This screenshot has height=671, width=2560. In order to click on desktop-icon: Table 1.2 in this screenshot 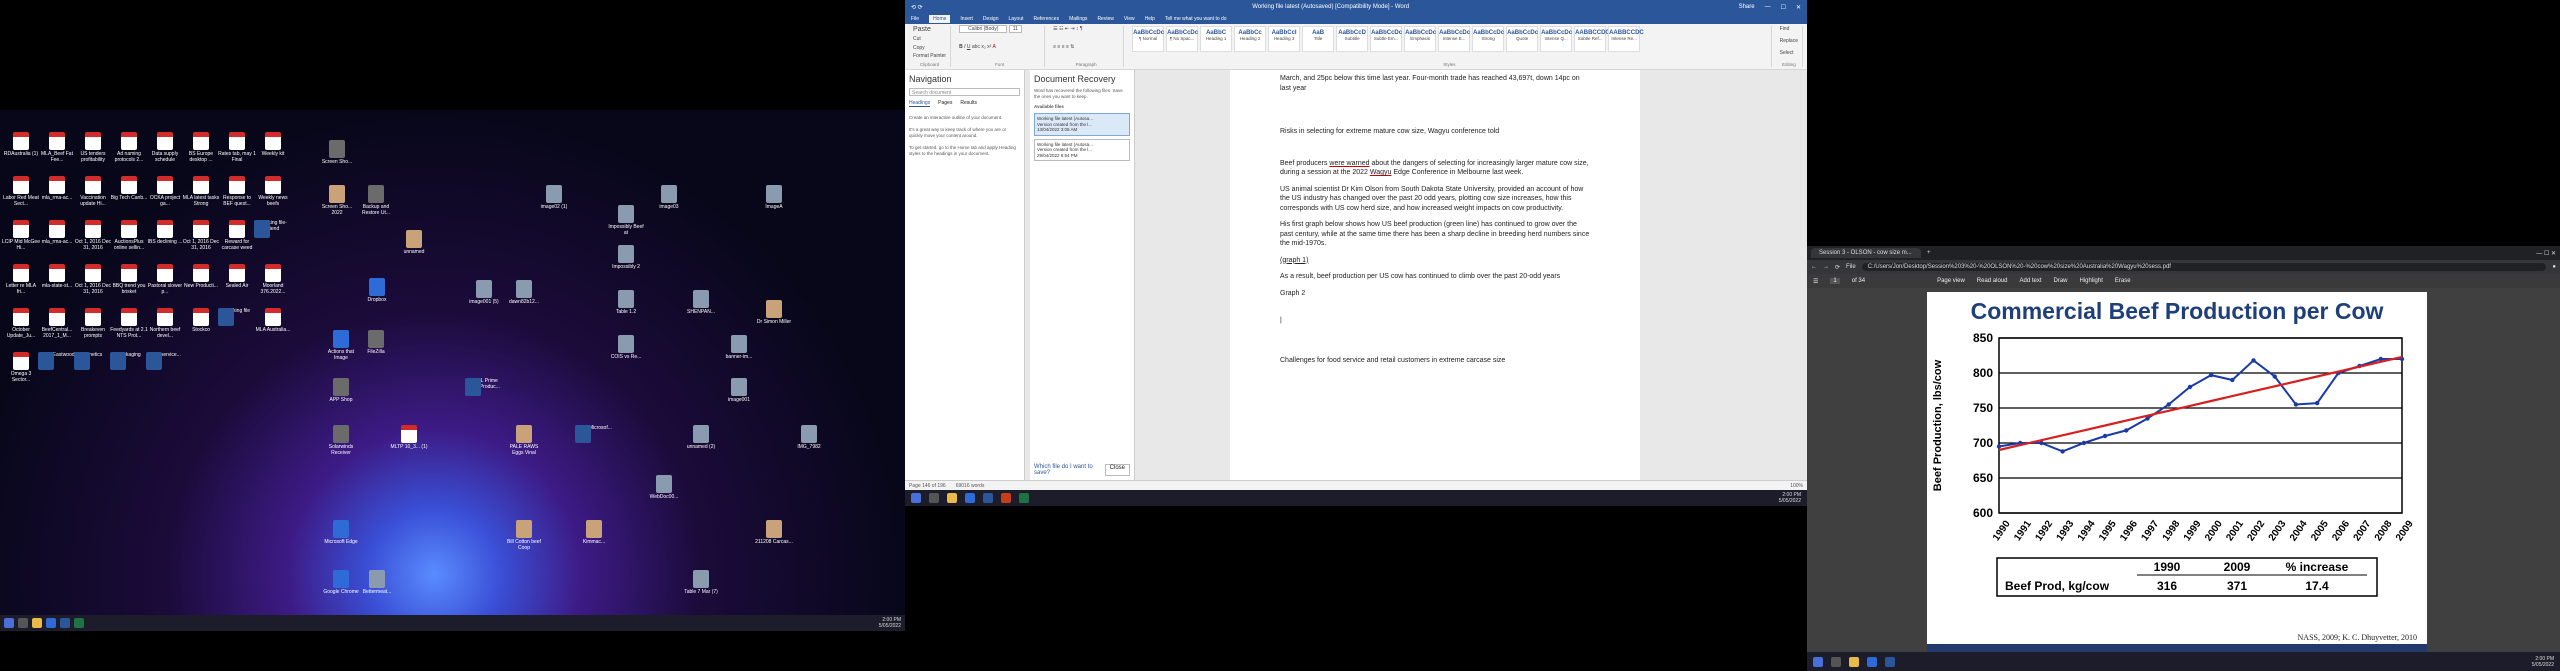, I will do `click(626, 302)`.